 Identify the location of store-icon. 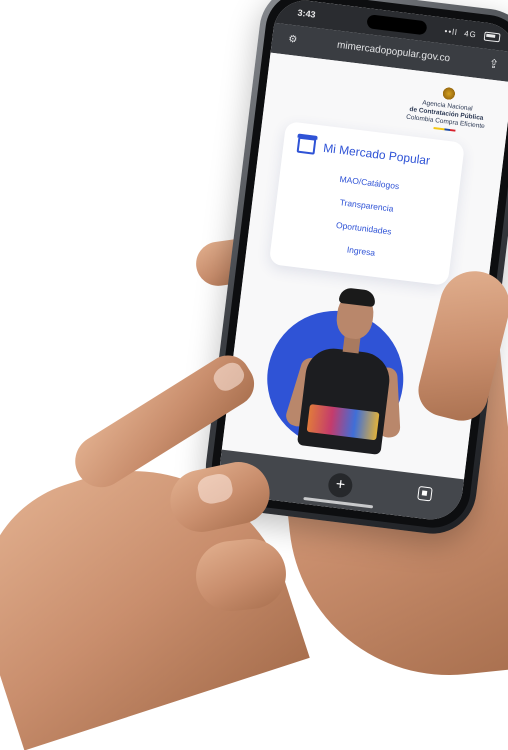
(306, 145).